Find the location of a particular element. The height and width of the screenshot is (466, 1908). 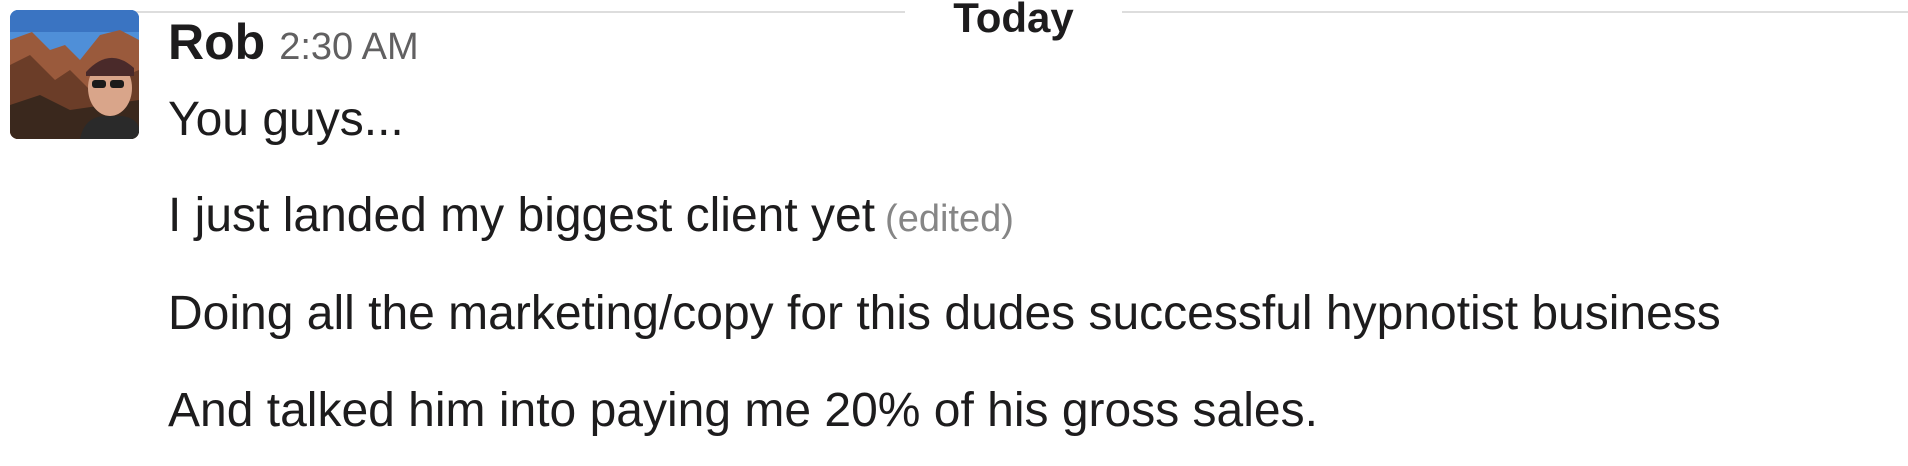

avatar is located at coordinates (74, 74).